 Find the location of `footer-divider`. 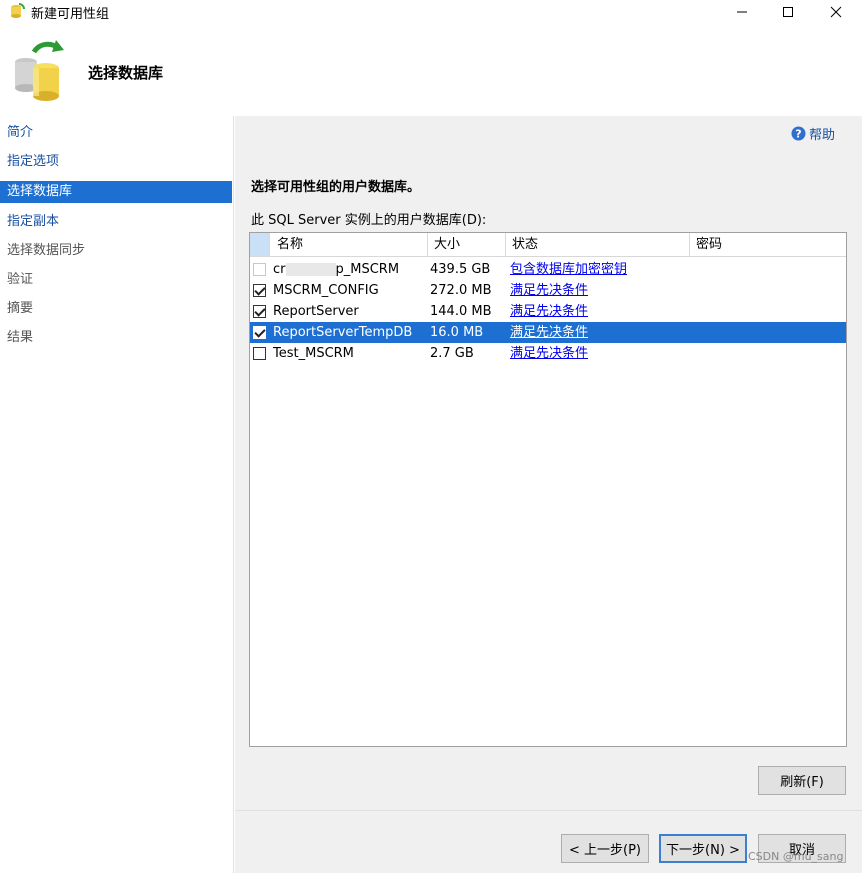

footer-divider is located at coordinates (548, 810).